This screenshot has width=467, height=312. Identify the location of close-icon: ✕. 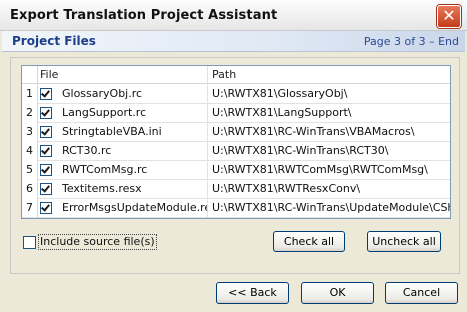
(449, 16).